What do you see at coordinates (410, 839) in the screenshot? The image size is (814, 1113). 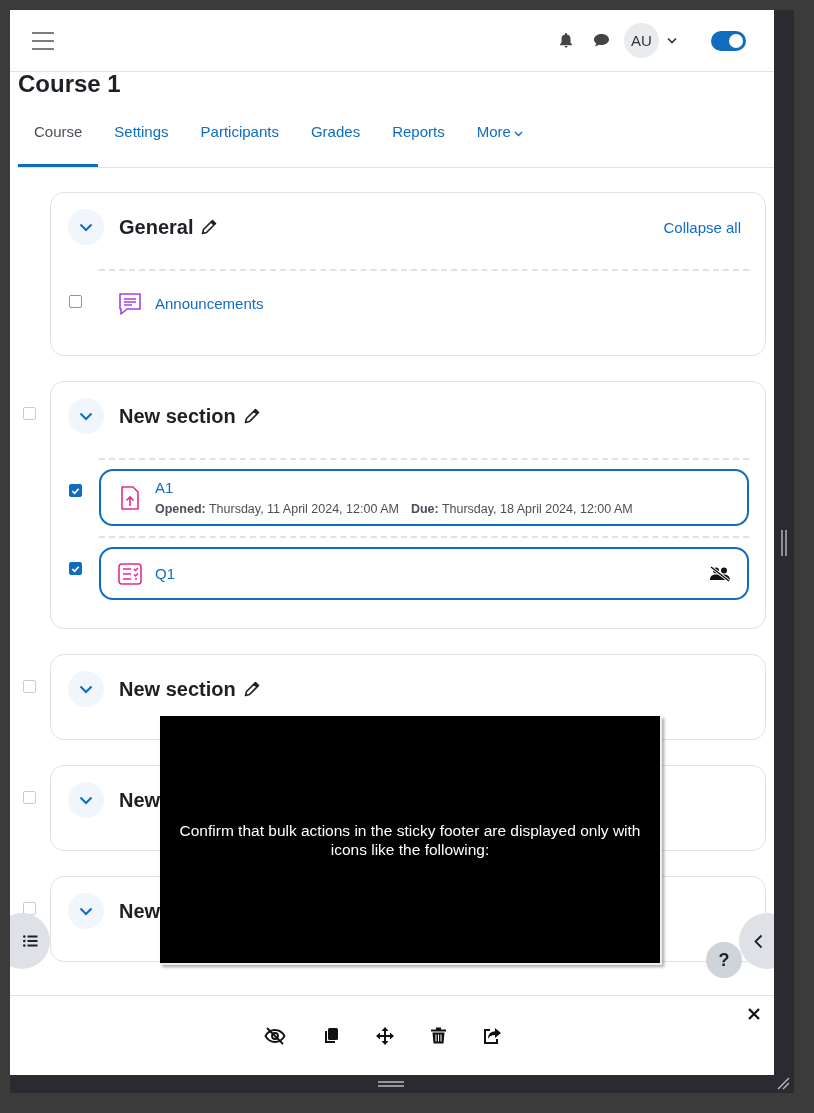 I see `caption-text: Confirm that bulk actions in the sticky footer are displayed only with icons like the following:` at bounding box center [410, 839].